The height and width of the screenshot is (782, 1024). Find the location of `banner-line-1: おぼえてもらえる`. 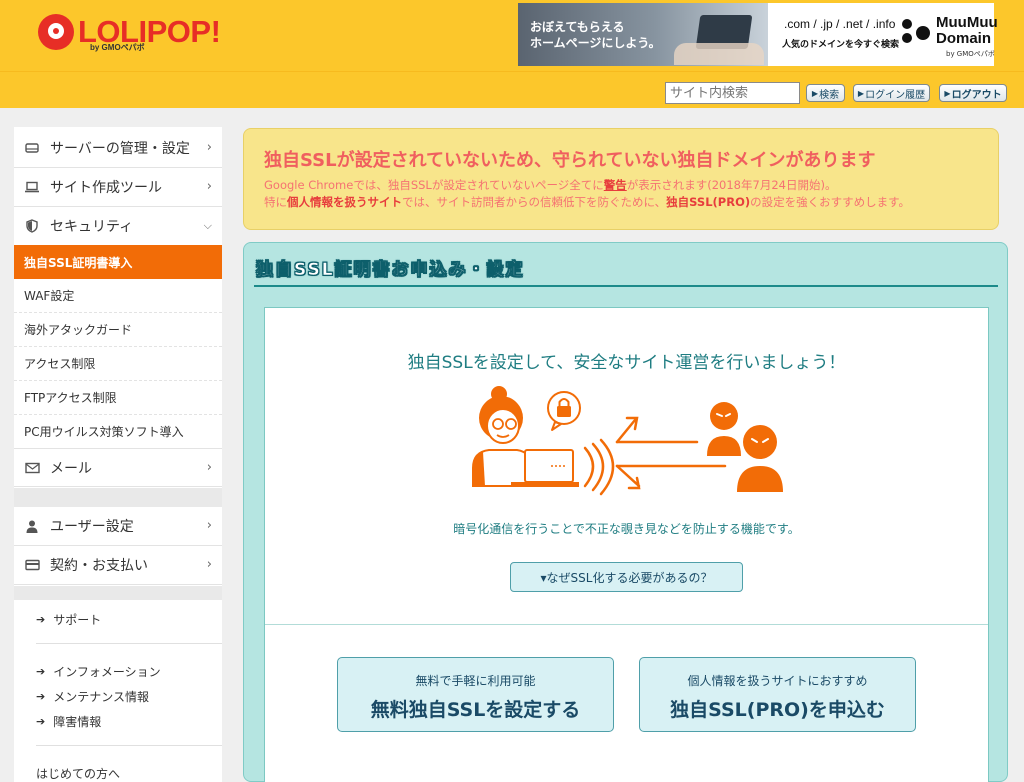

banner-line-1: おぼえてもらえる is located at coordinates (577, 27).